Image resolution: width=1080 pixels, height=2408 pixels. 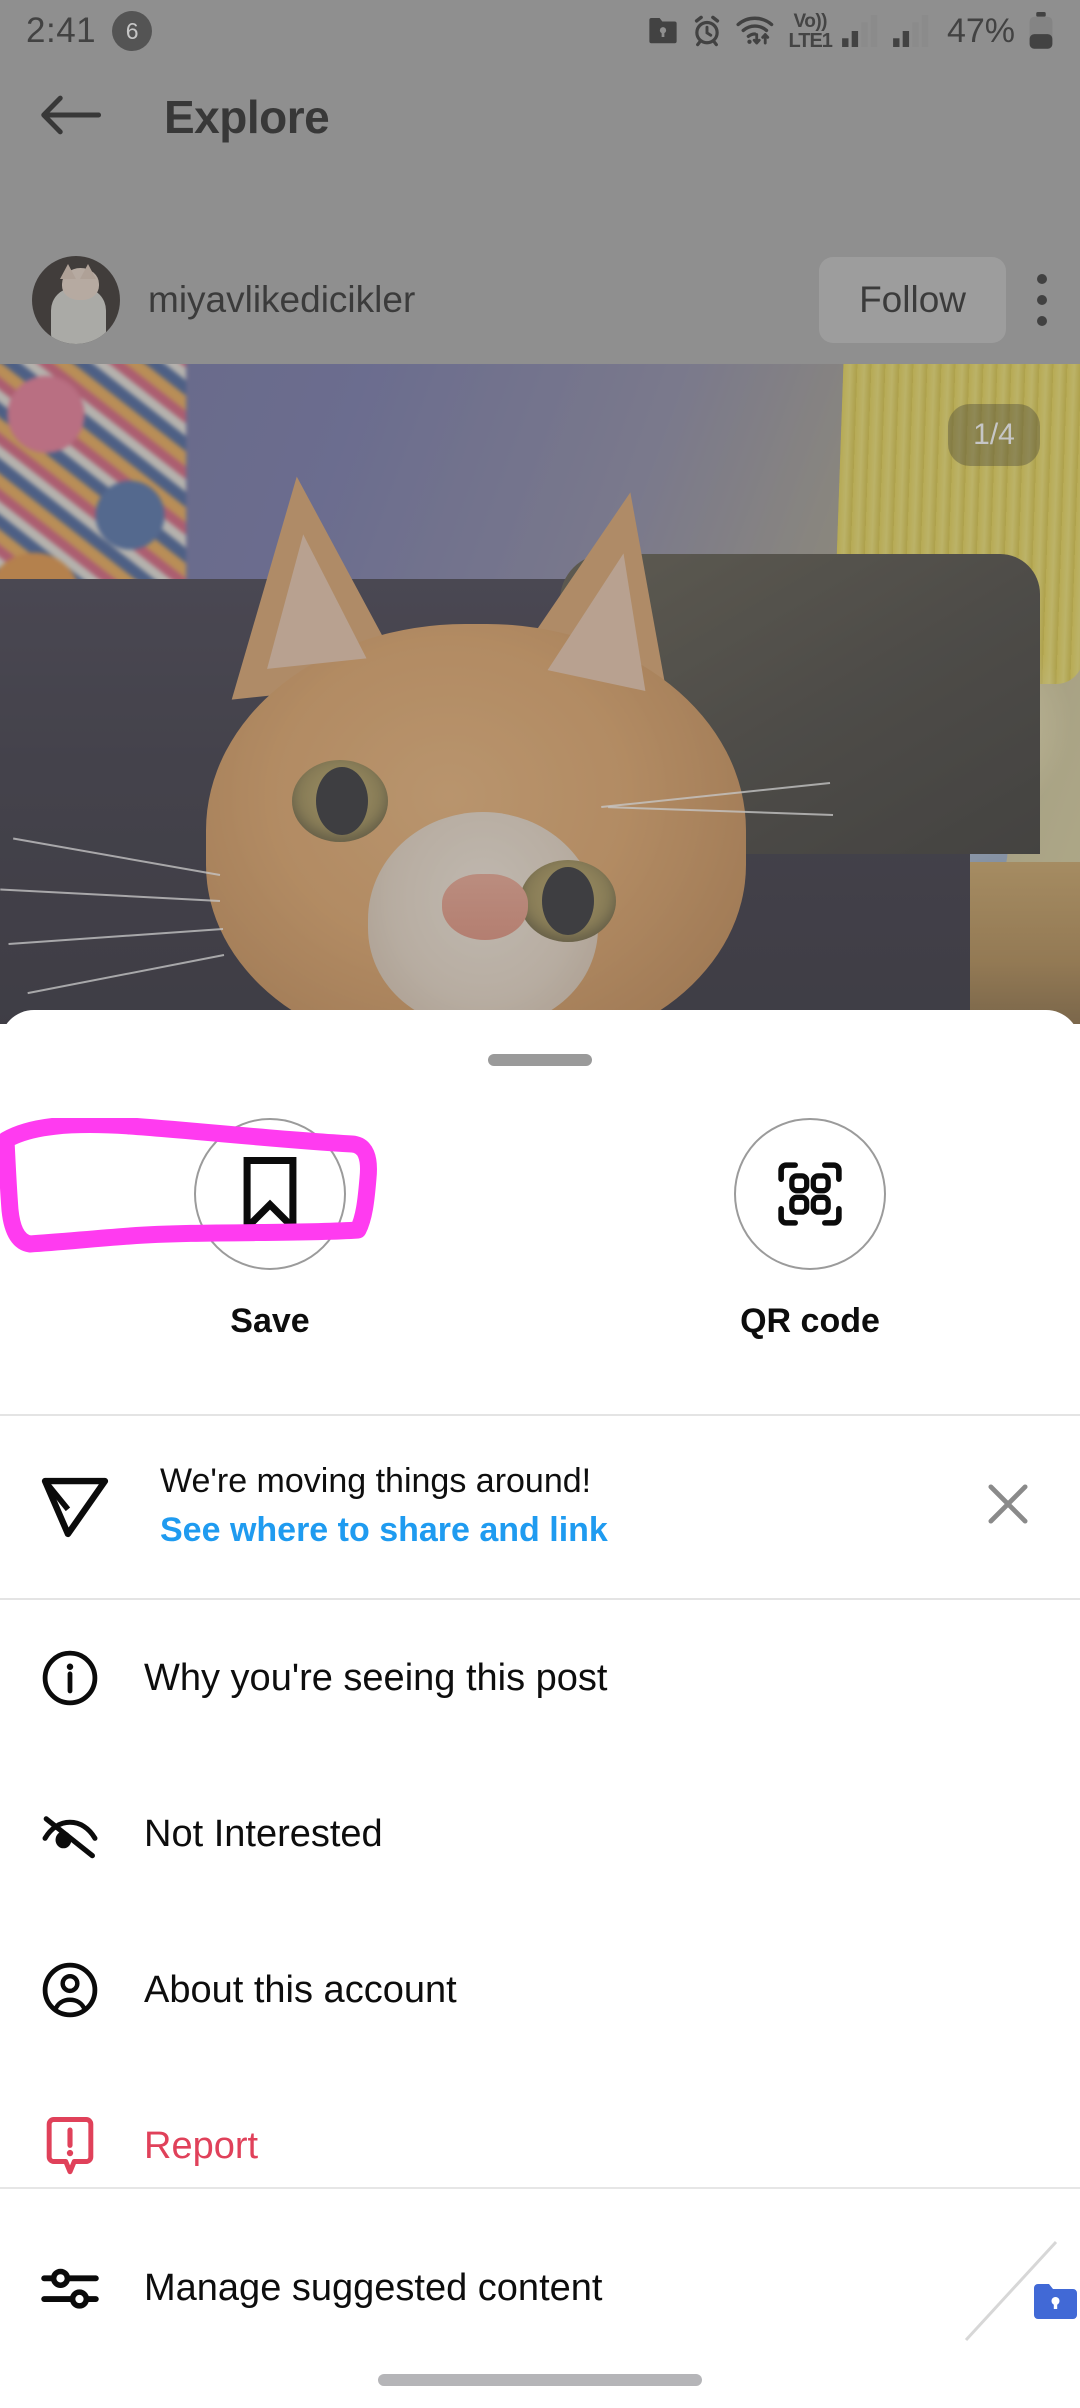 I want to click on wifi-icon, so click(x=756, y=31).